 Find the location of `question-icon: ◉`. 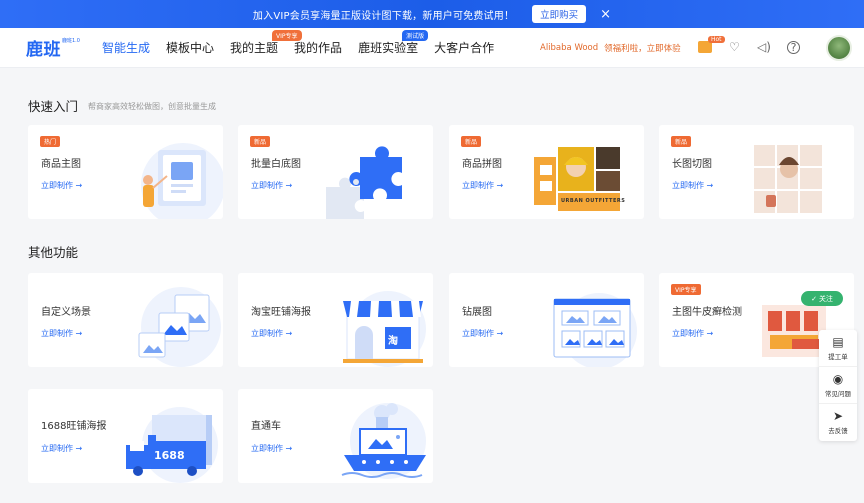

question-icon: ◉ is located at coordinates (838, 378).